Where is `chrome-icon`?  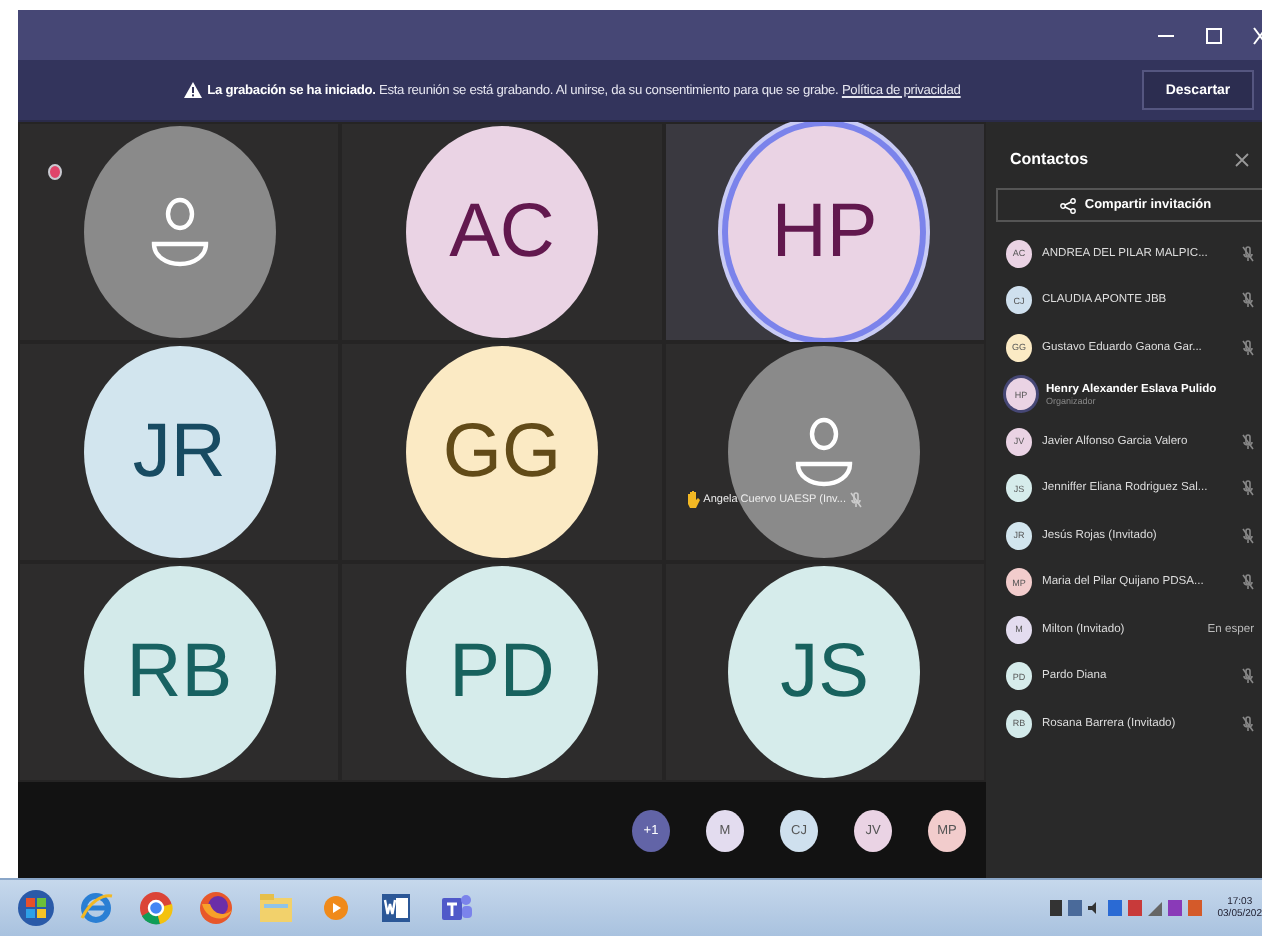 chrome-icon is located at coordinates (156, 908).